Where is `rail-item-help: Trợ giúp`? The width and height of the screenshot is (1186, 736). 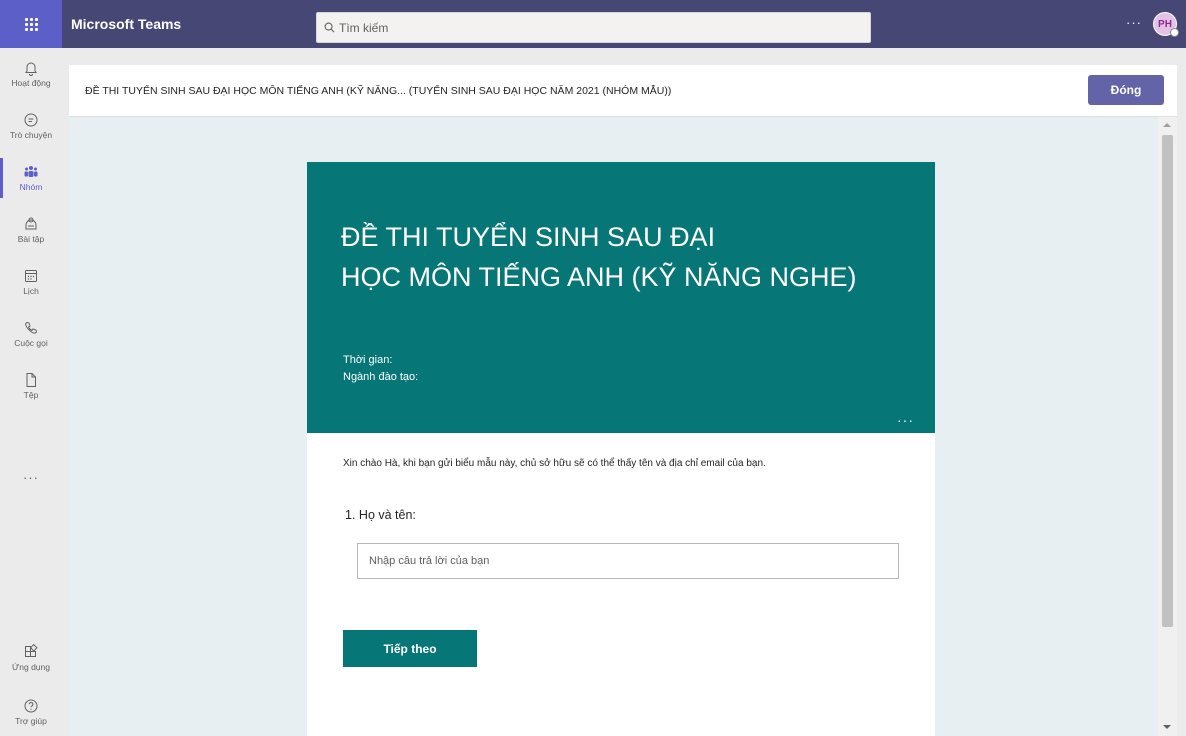
rail-item-help: Trợ giúp is located at coordinates (31, 711).